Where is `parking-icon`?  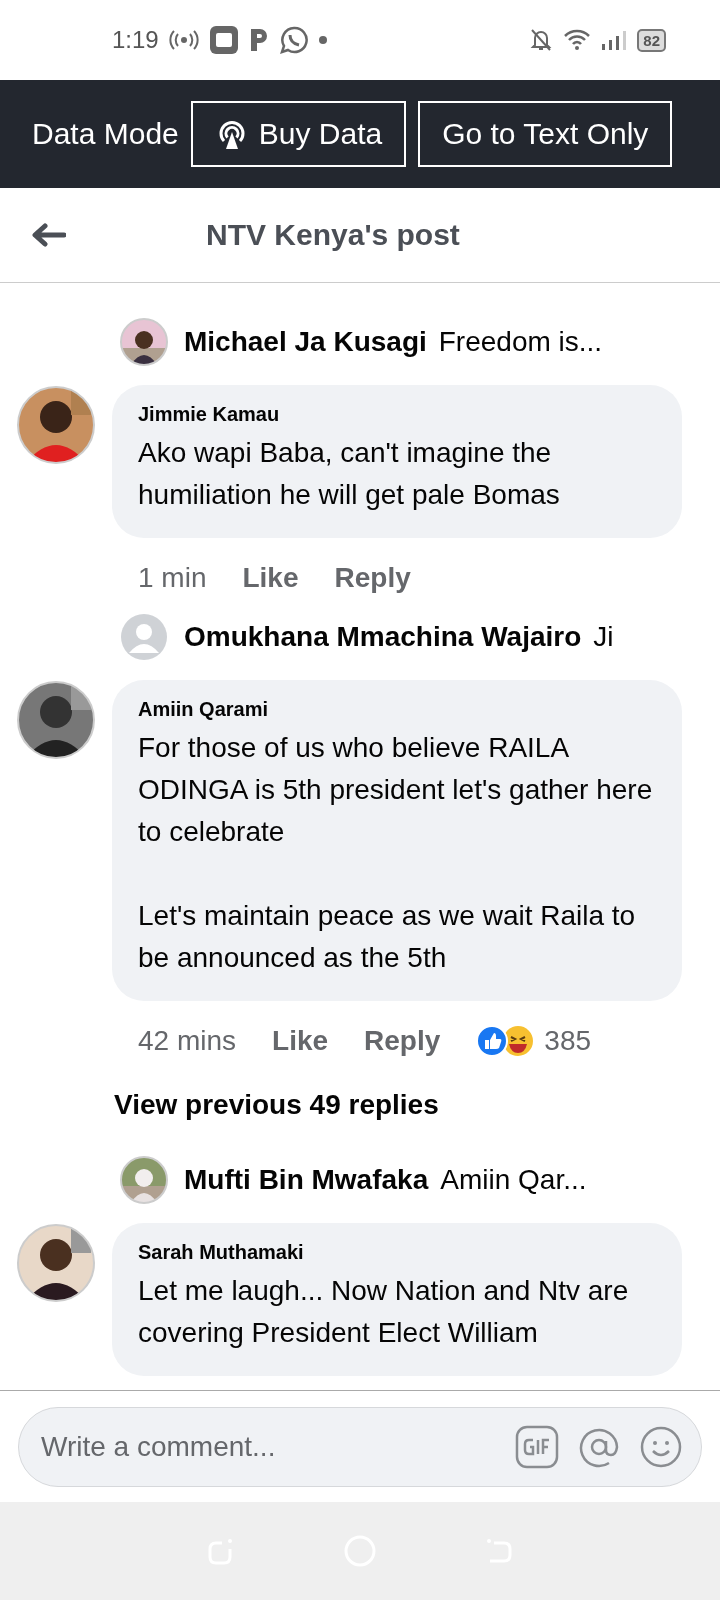 parking-icon is located at coordinates (258, 40).